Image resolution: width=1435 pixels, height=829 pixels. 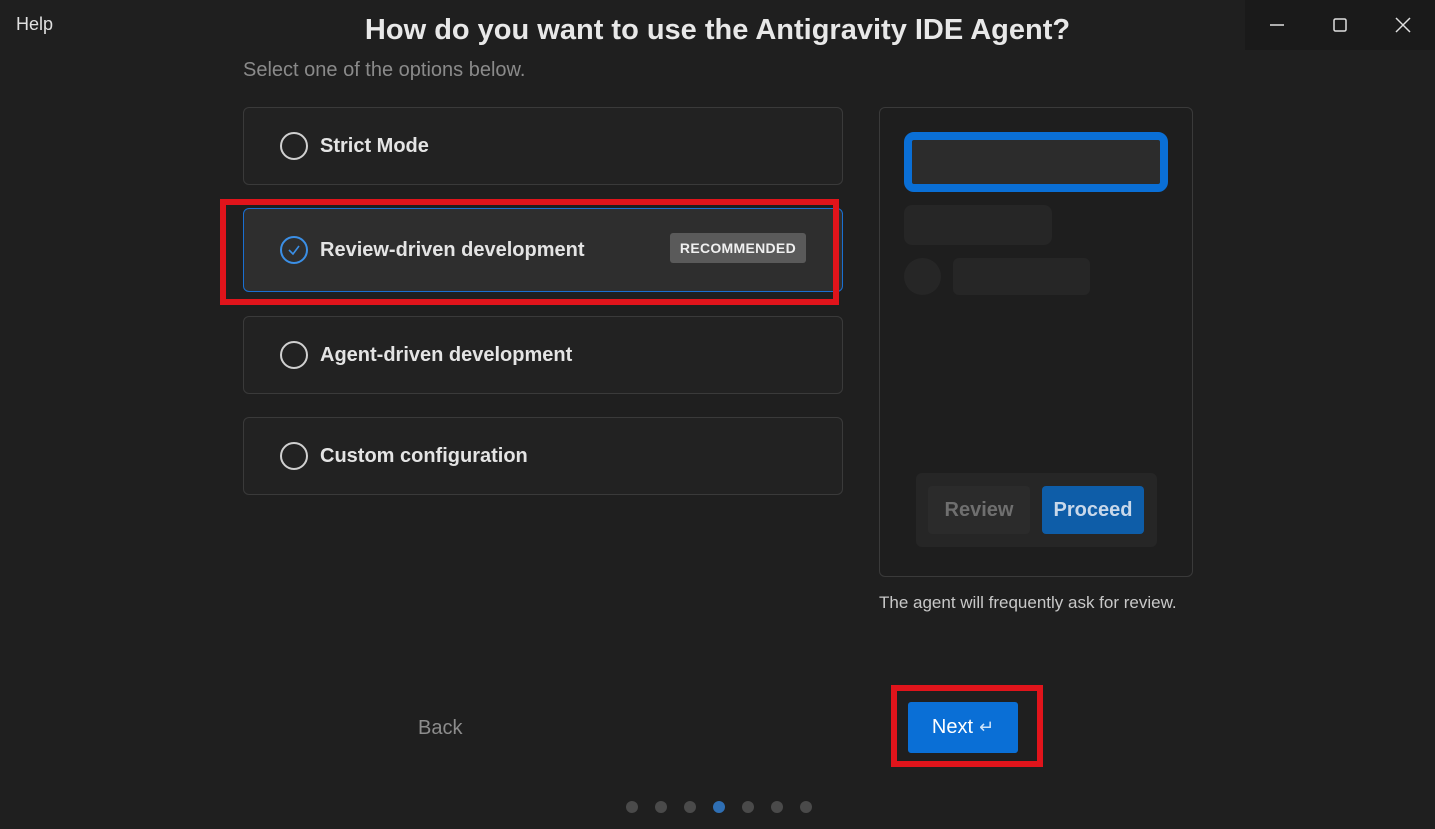 I want to click on option-review-driven: Review-driven development RECOMMENDED, so click(x=543, y=250).